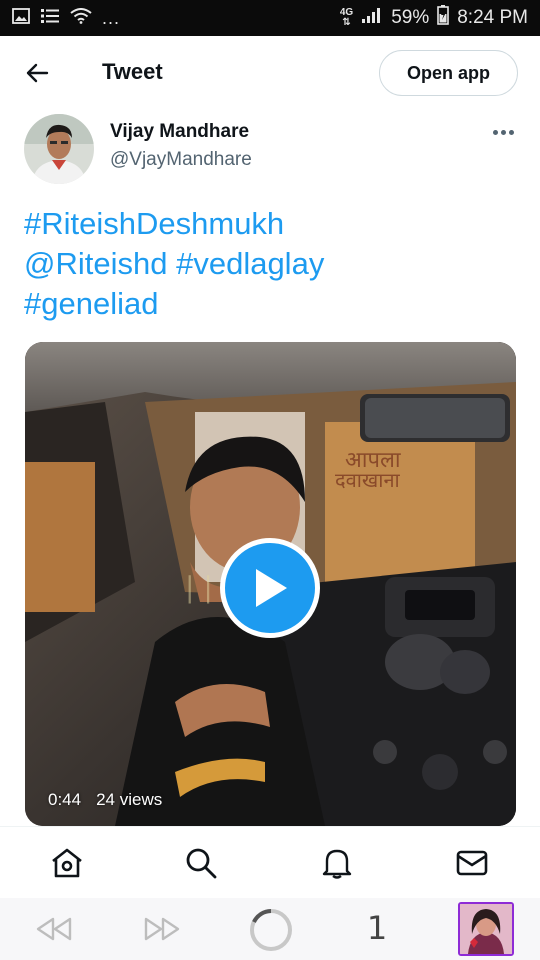 The width and height of the screenshot is (540, 960). I want to click on play-button, so click(270, 588).